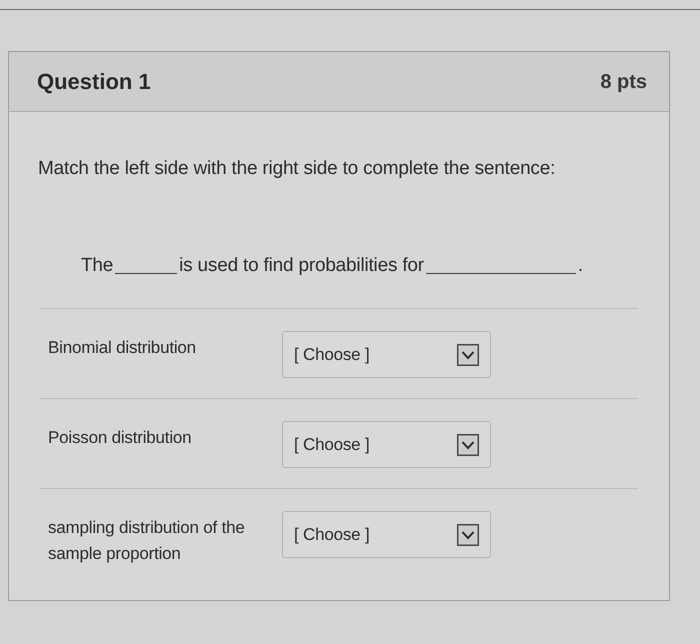  What do you see at coordinates (623, 82) in the screenshot?
I see `points-label: 8 pts` at bounding box center [623, 82].